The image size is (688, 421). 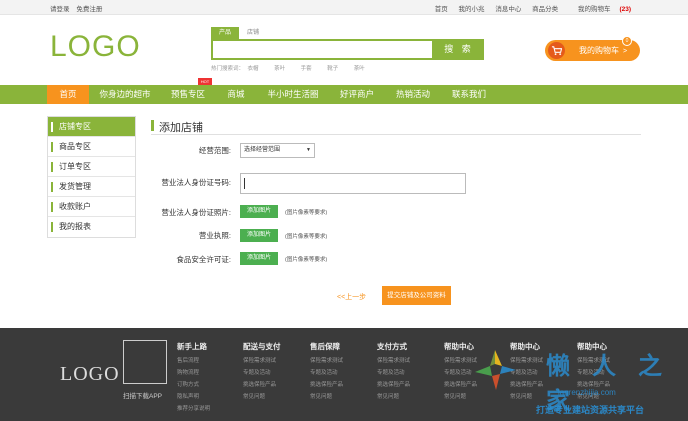 What do you see at coordinates (262, 150) in the screenshot?
I see `scope-select-value: 选择经营范围` at bounding box center [262, 150].